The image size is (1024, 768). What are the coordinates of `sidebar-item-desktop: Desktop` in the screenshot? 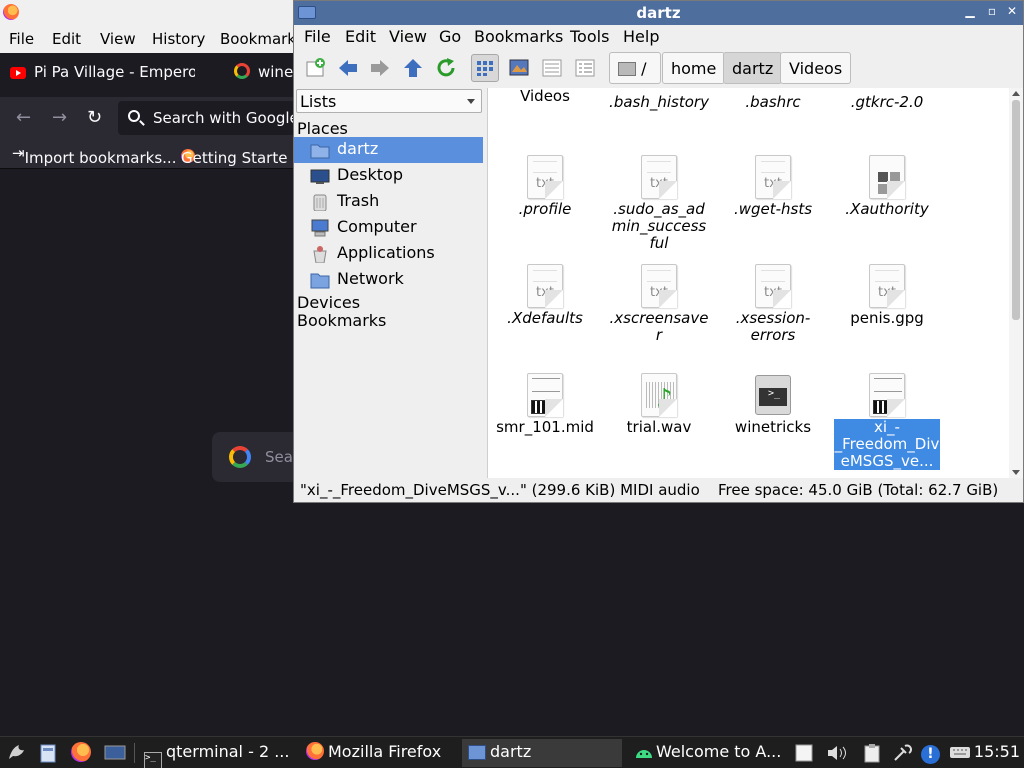 It's located at (388, 176).